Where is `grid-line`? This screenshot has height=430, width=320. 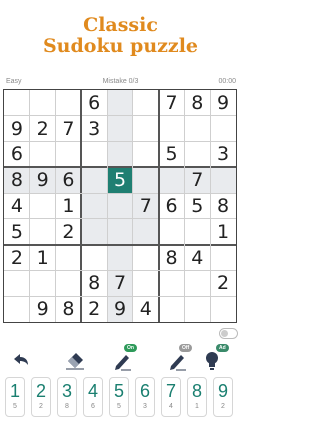
grid-line is located at coordinates (56, 206).